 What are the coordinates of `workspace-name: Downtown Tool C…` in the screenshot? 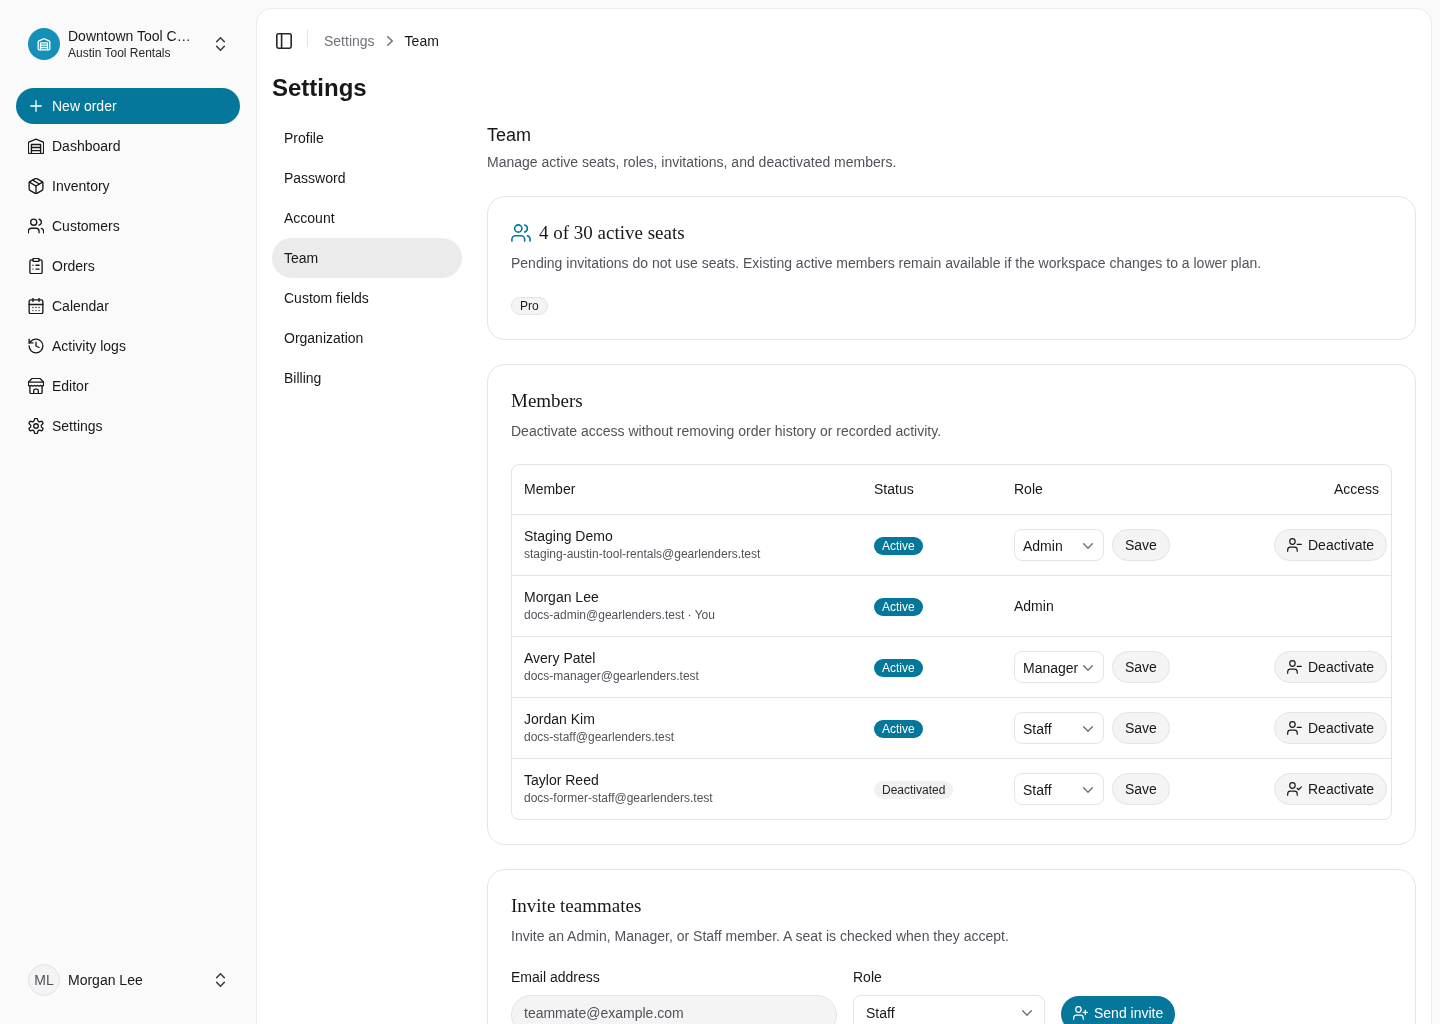 It's located at (129, 36).